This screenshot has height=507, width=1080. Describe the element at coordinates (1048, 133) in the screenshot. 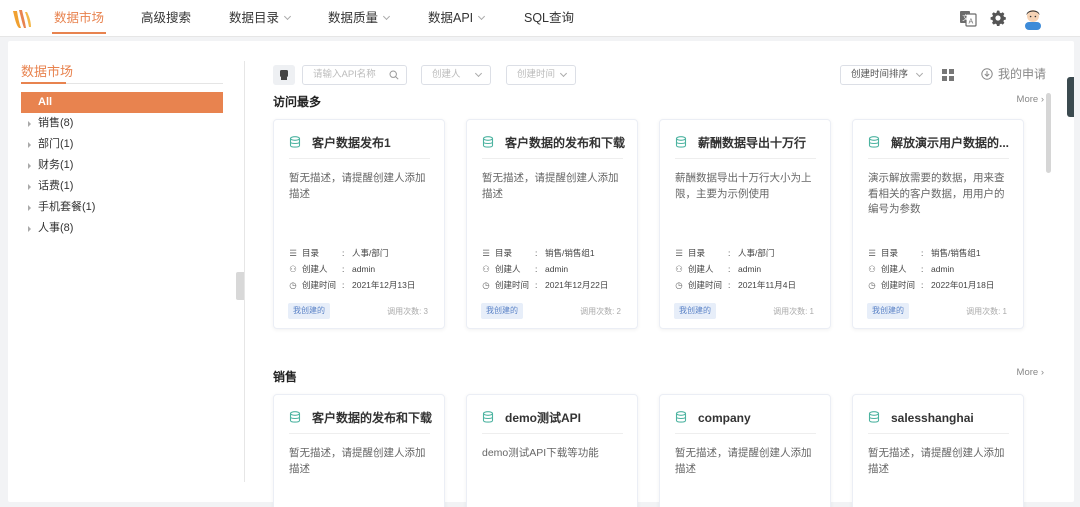

I see `content-scrollbar-thumb` at that location.